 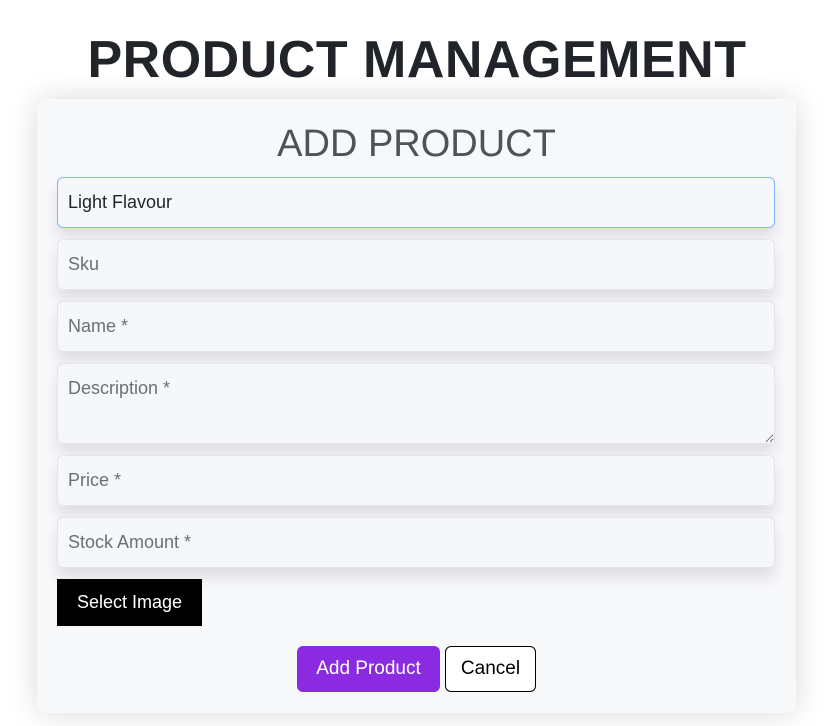 I want to click on name-input, so click(x=416, y=326).